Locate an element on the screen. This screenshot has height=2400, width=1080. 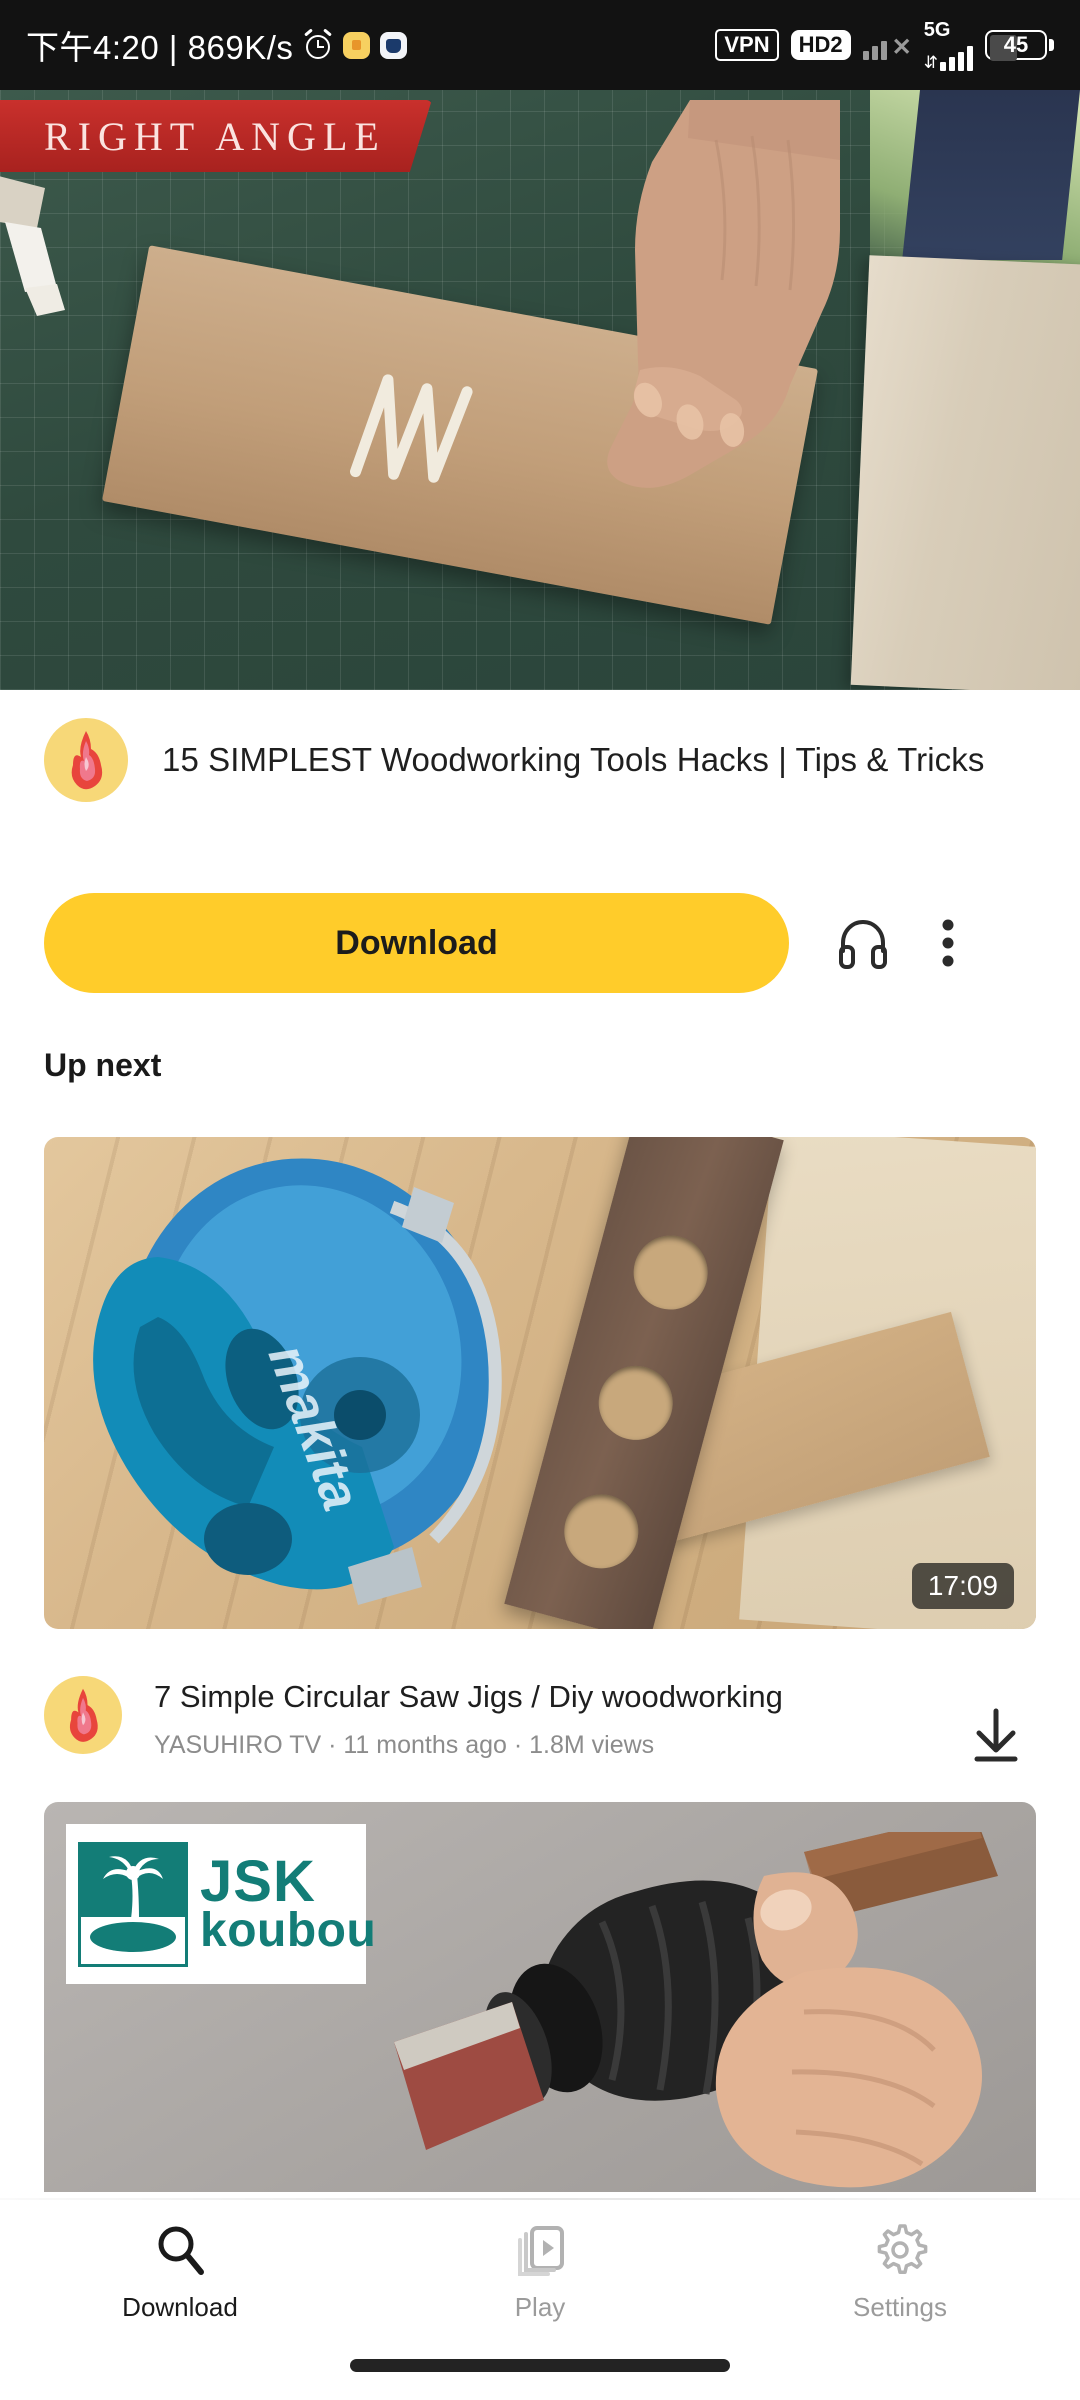
alarm-clock-icon is located at coordinates (318, 44).